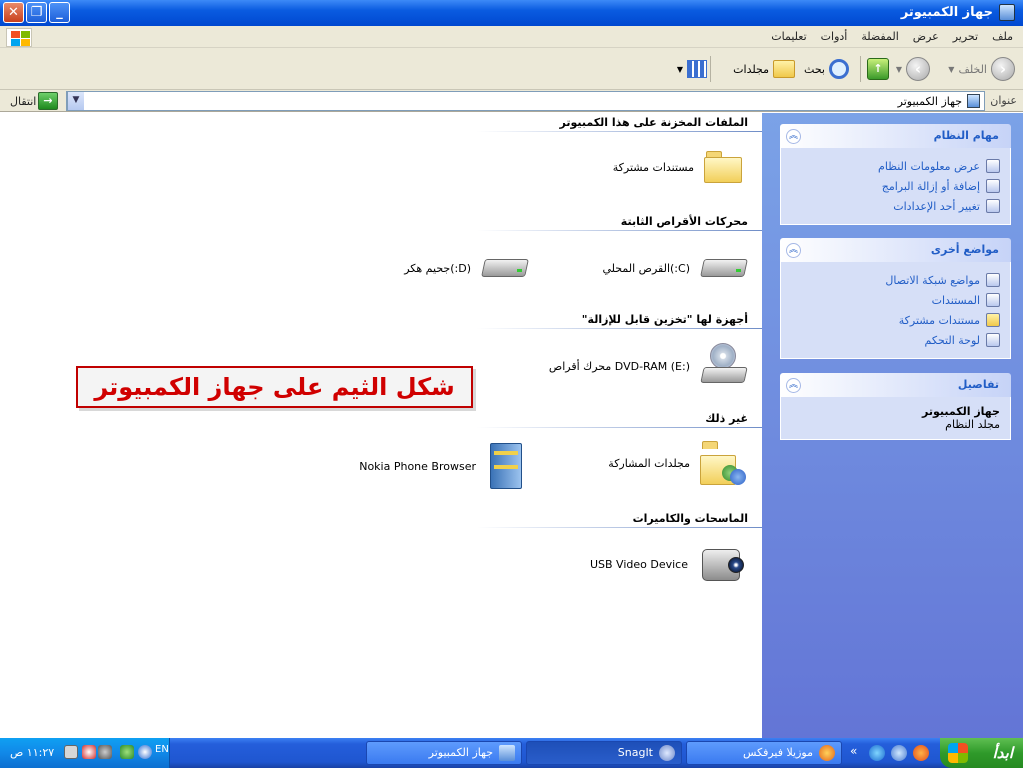  Describe the element at coordinates (697, 69) in the screenshot. I see `views-icon` at that location.